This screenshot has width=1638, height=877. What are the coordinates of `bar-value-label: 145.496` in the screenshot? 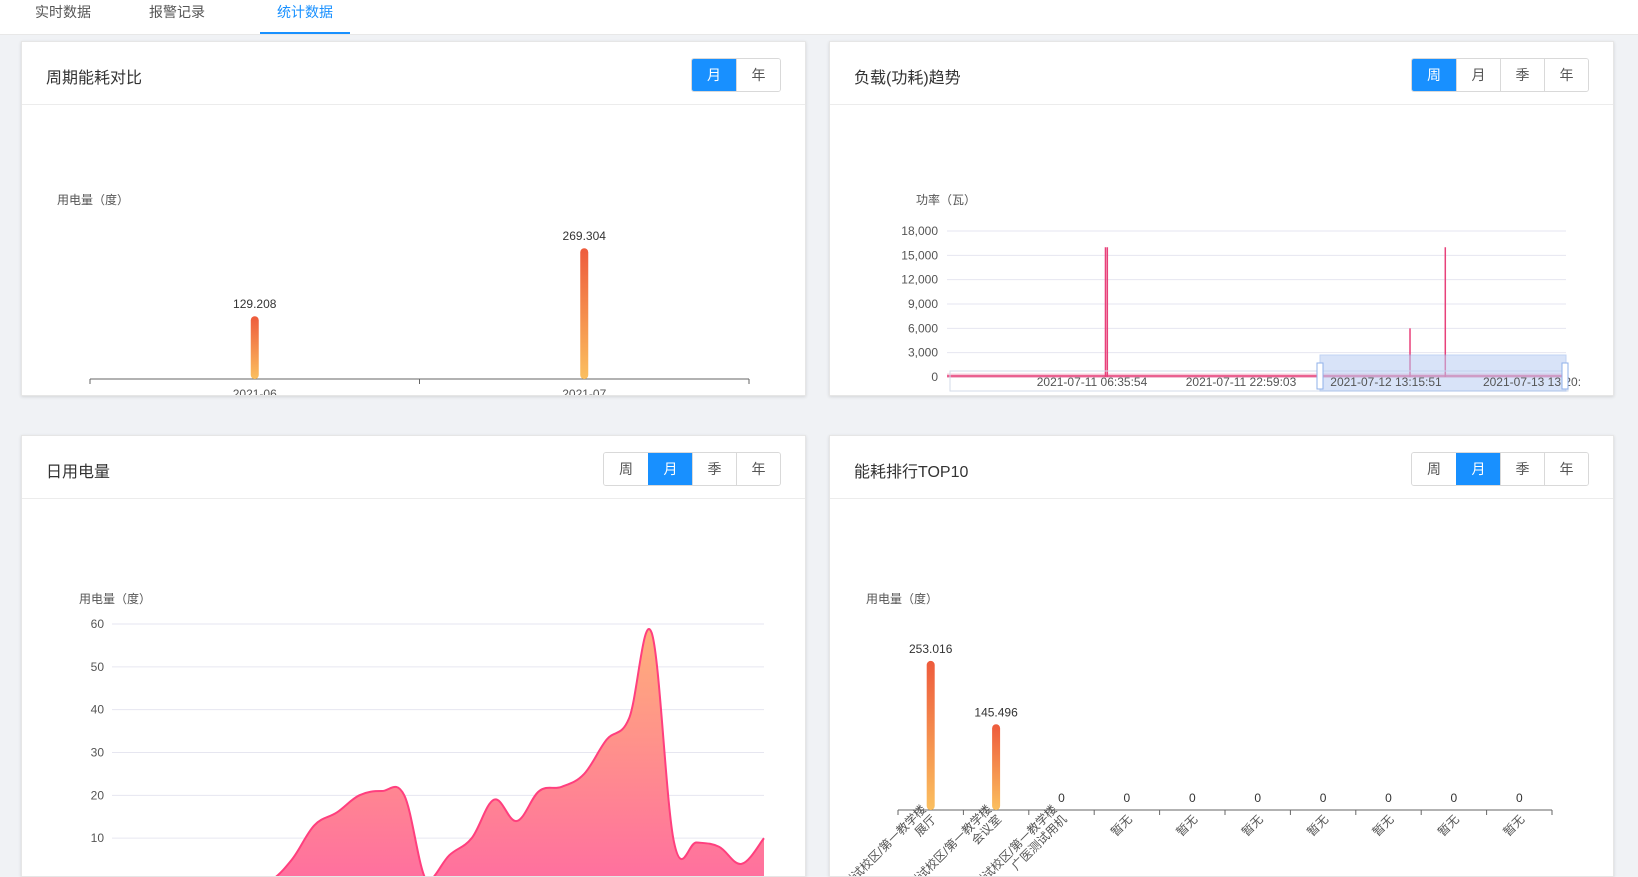 It's located at (996, 712).